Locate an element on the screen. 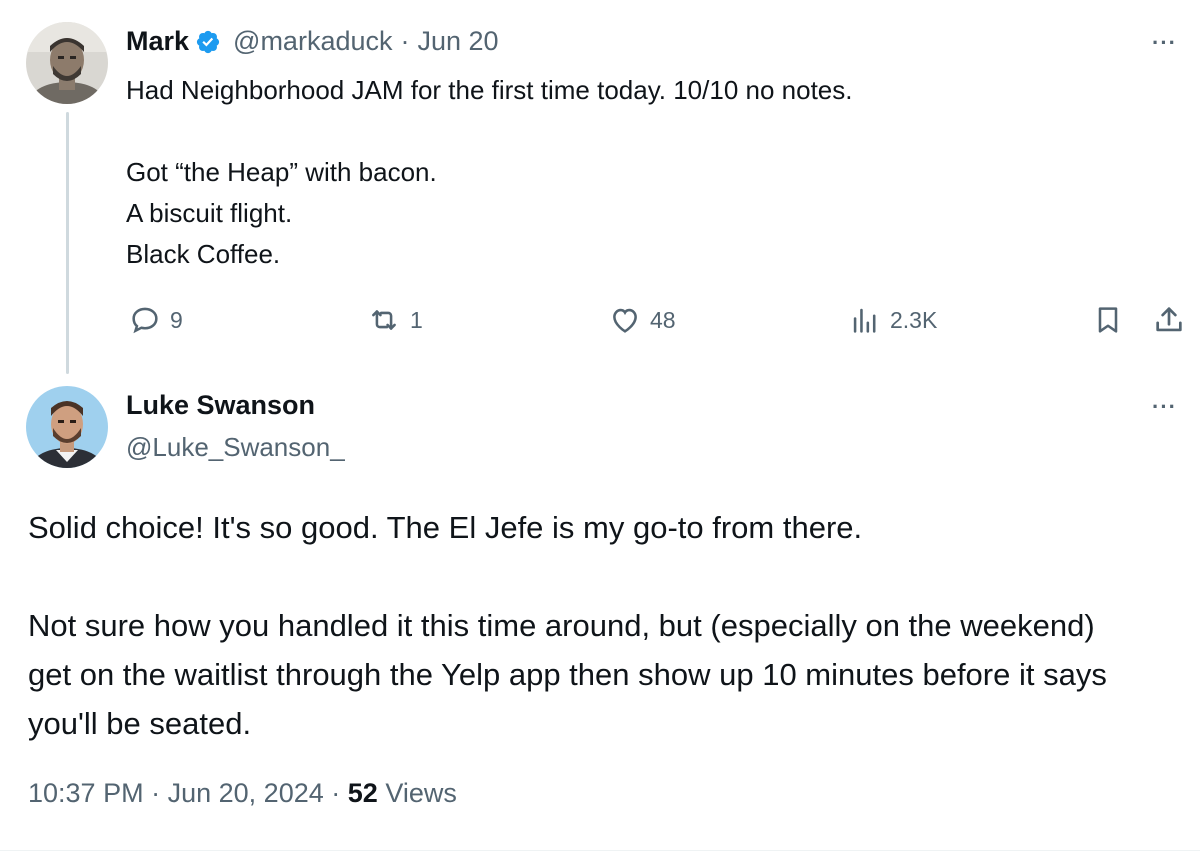 This screenshot has height=855, width=1200. tweet-text-line: Black Coffee. is located at coordinates (203, 254).